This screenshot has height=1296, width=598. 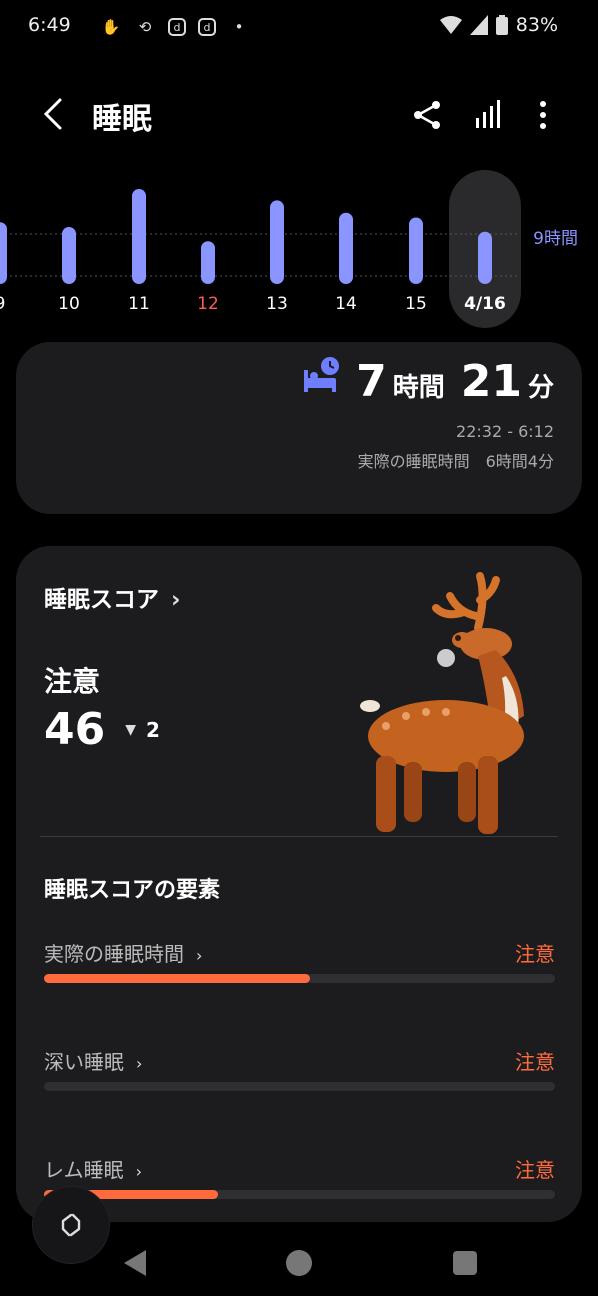 What do you see at coordinates (111, 27) in the screenshot?
I see `hand-icon: ✋` at bounding box center [111, 27].